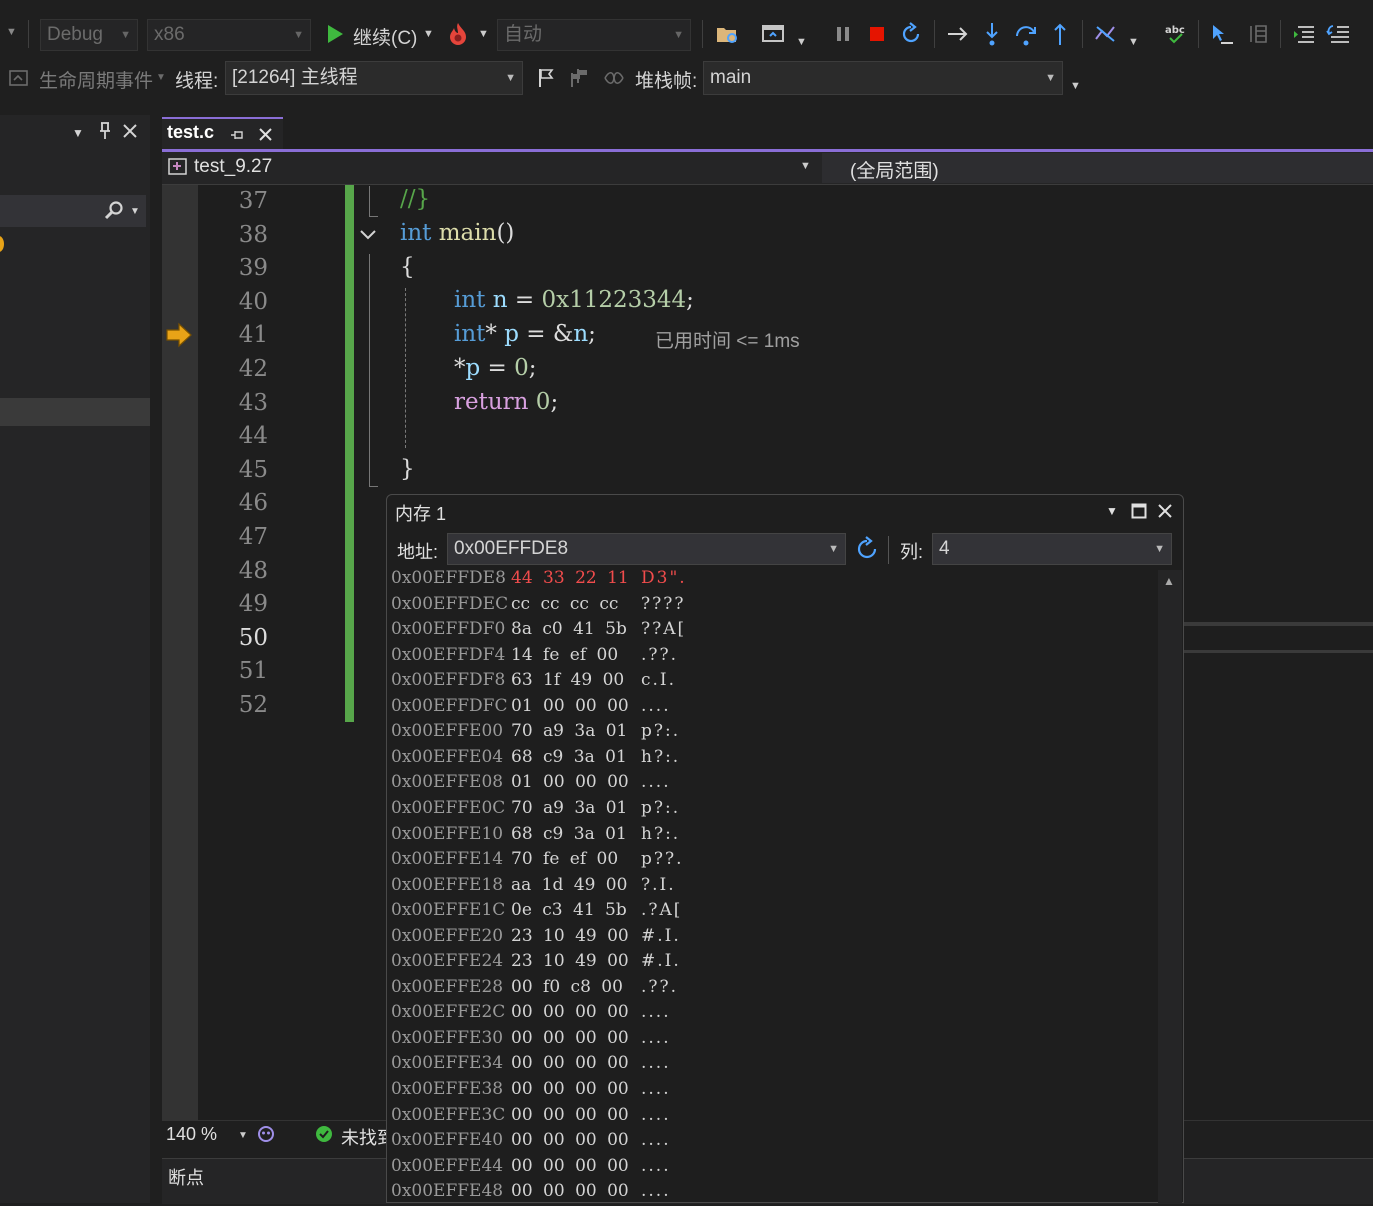 The height and width of the screenshot is (1206, 1373). I want to click on spell-check-icon: abc, so click(1176, 34).